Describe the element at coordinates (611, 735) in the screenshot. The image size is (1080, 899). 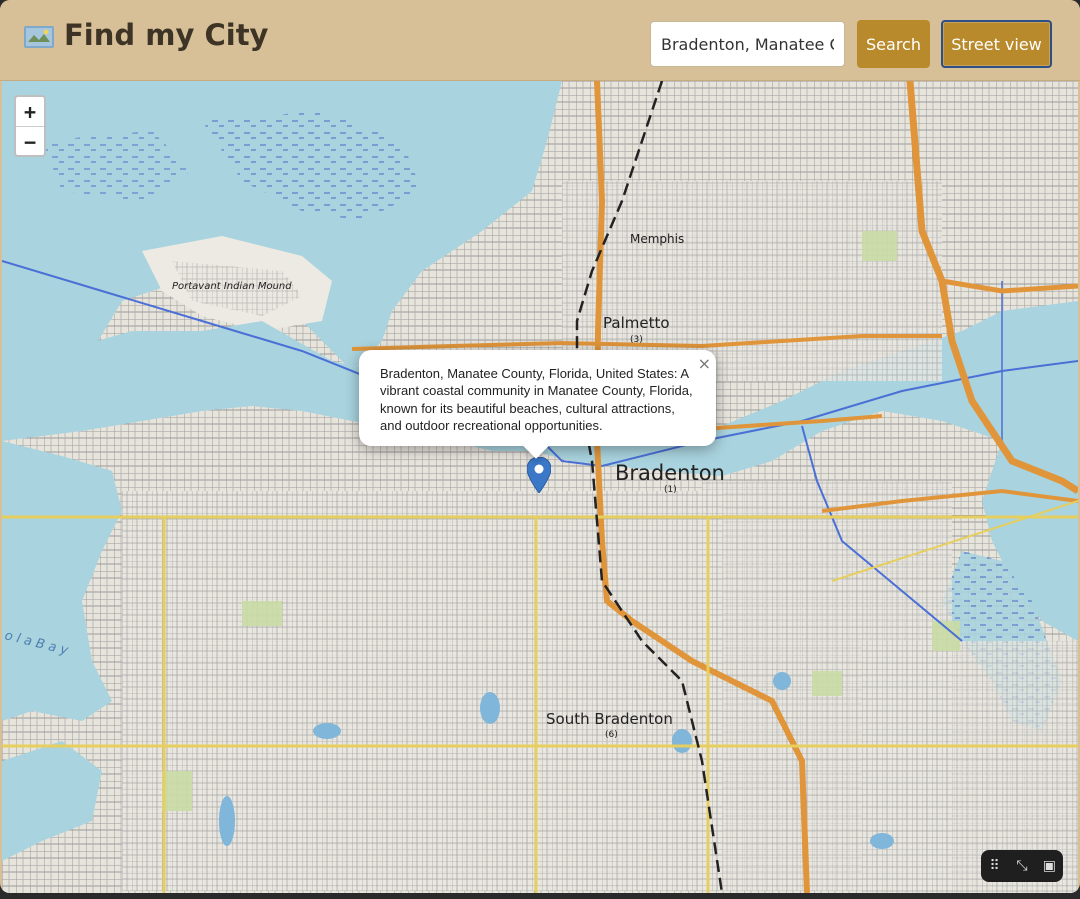
I see `label-south-bradenton-num: (6)` at that location.